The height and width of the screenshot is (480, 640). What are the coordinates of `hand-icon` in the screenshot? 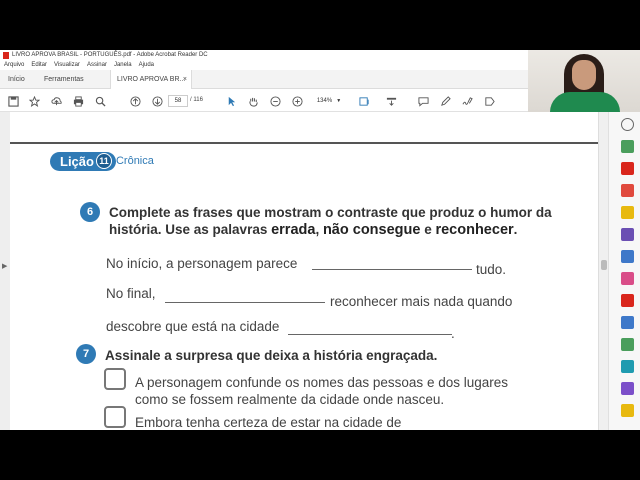 It's located at (253, 101).